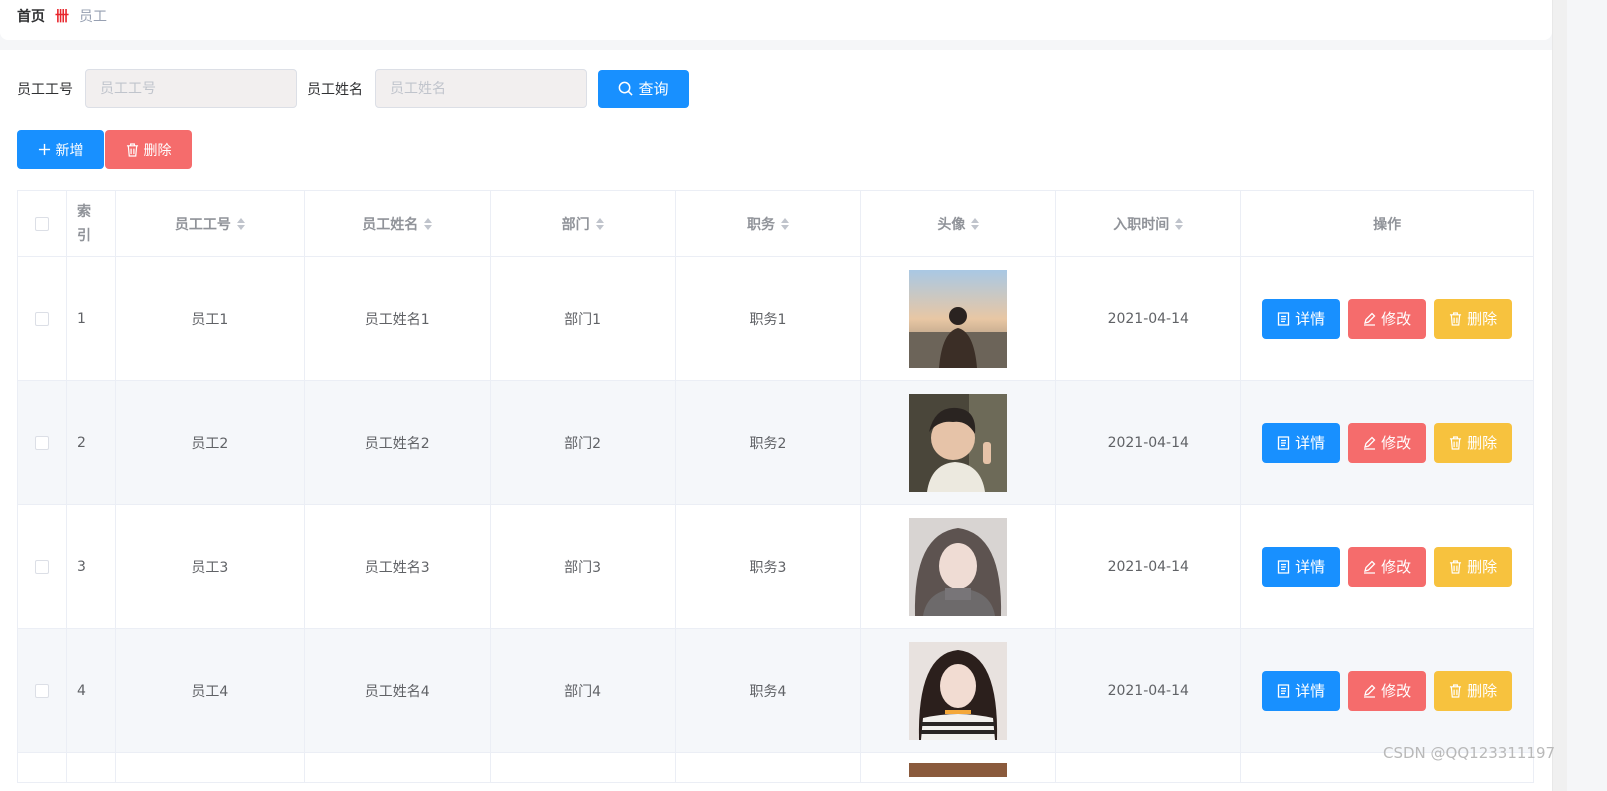  What do you see at coordinates (768, 319) in the screenshot?
I see `cell-position: 职务1` at bounding box center [768, 319].